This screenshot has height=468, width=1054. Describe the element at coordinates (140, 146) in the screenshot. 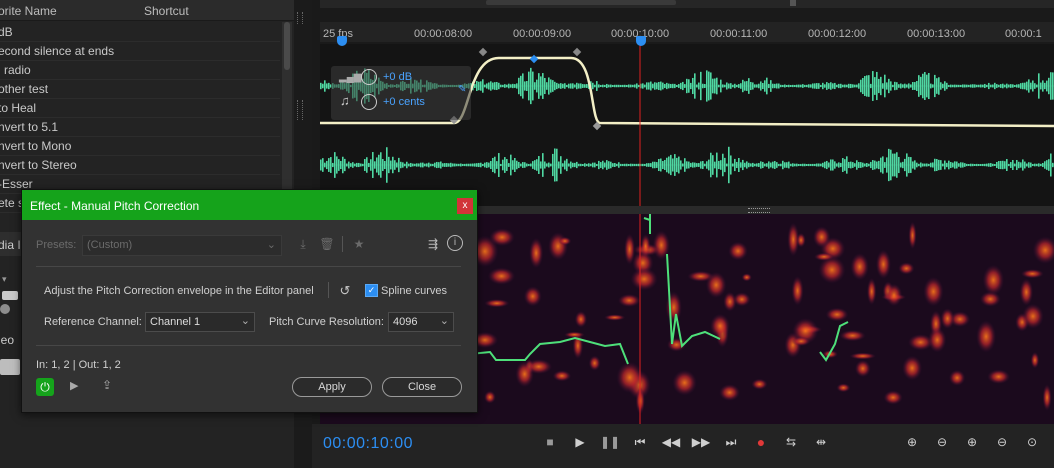

I see `favorite-item: nvert to Mono` at that location.